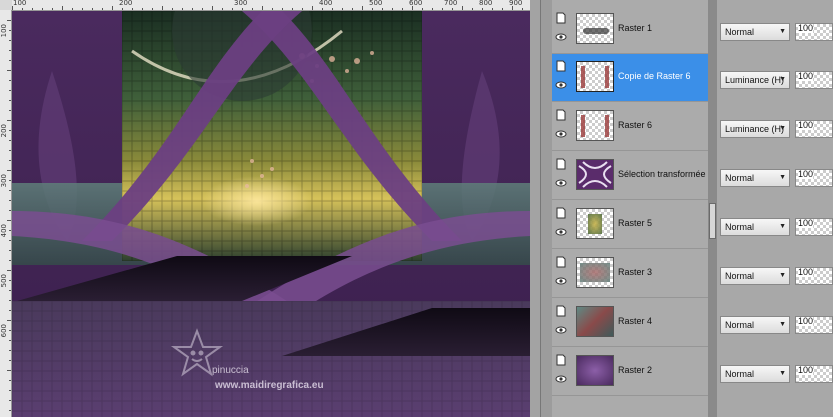  I want to click on layer-row-raster-3: Raster 3, so click(630, 274).